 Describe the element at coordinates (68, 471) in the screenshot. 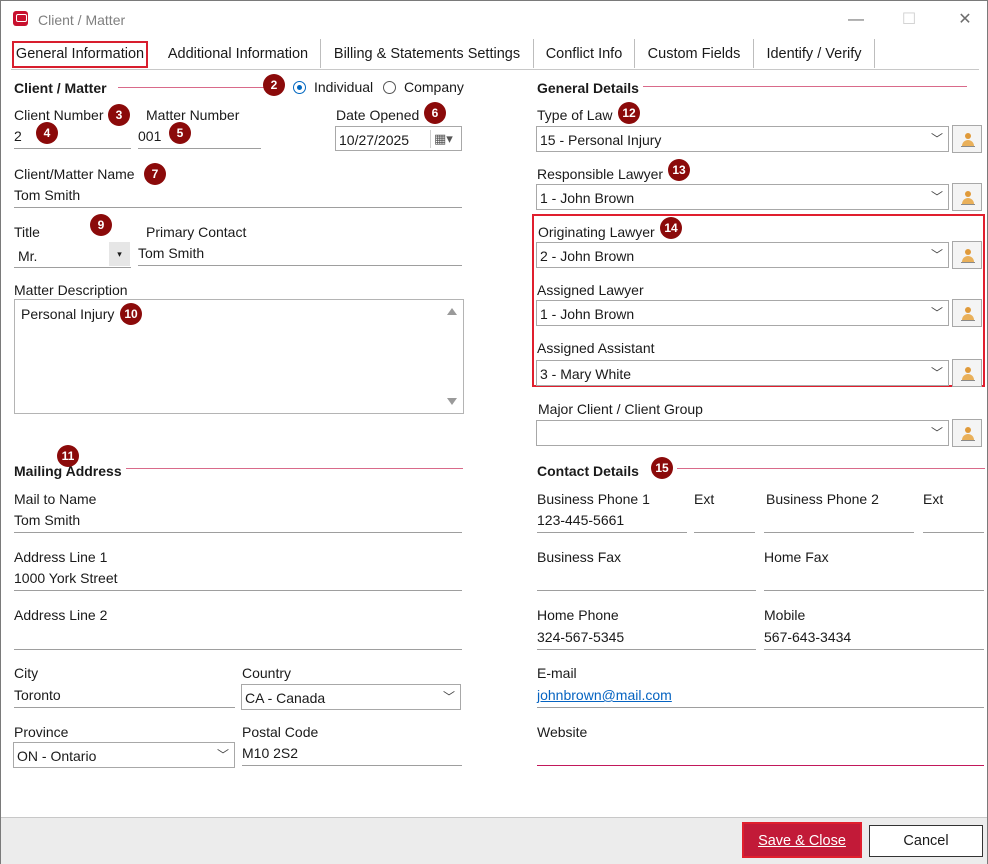

I see `mailing-address-heading: Mailing Address` at that location.